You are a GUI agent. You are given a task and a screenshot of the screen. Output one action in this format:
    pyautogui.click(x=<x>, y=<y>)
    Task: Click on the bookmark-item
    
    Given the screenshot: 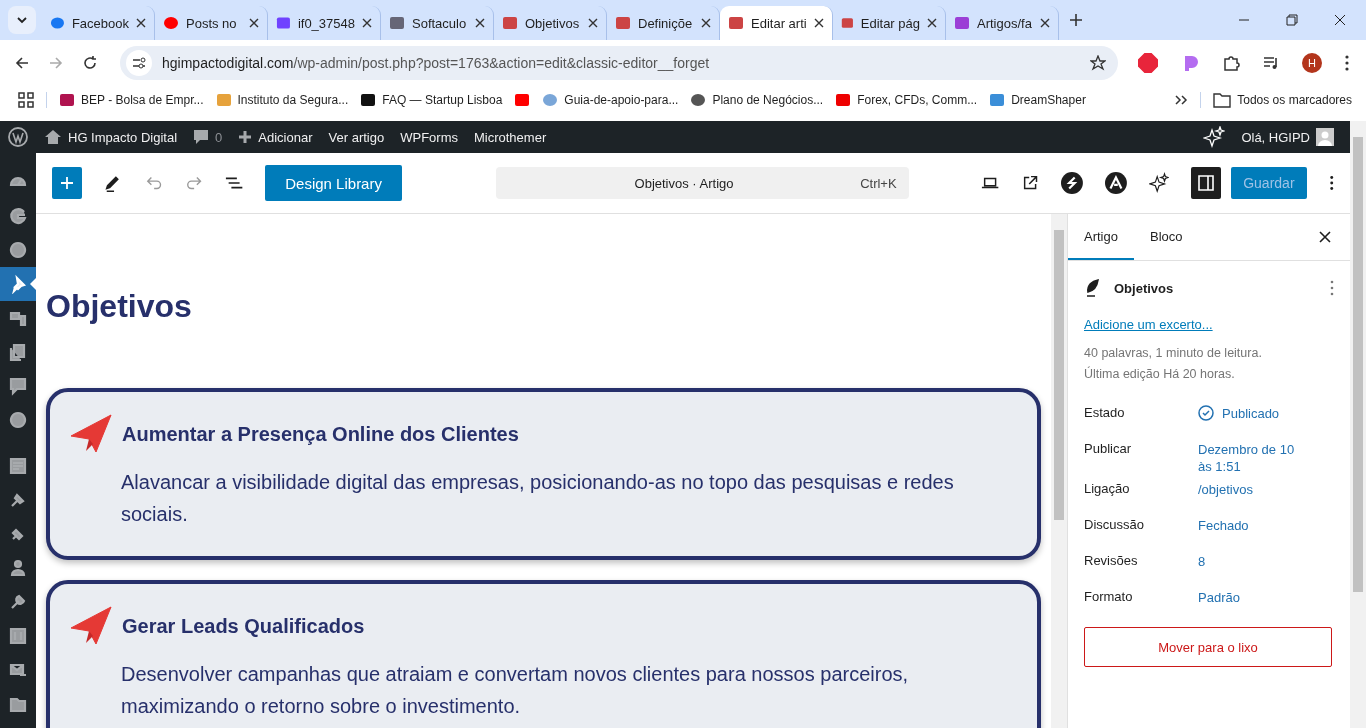 What is the action you would take?
    pyautogui.click(x=522, y=100)
    